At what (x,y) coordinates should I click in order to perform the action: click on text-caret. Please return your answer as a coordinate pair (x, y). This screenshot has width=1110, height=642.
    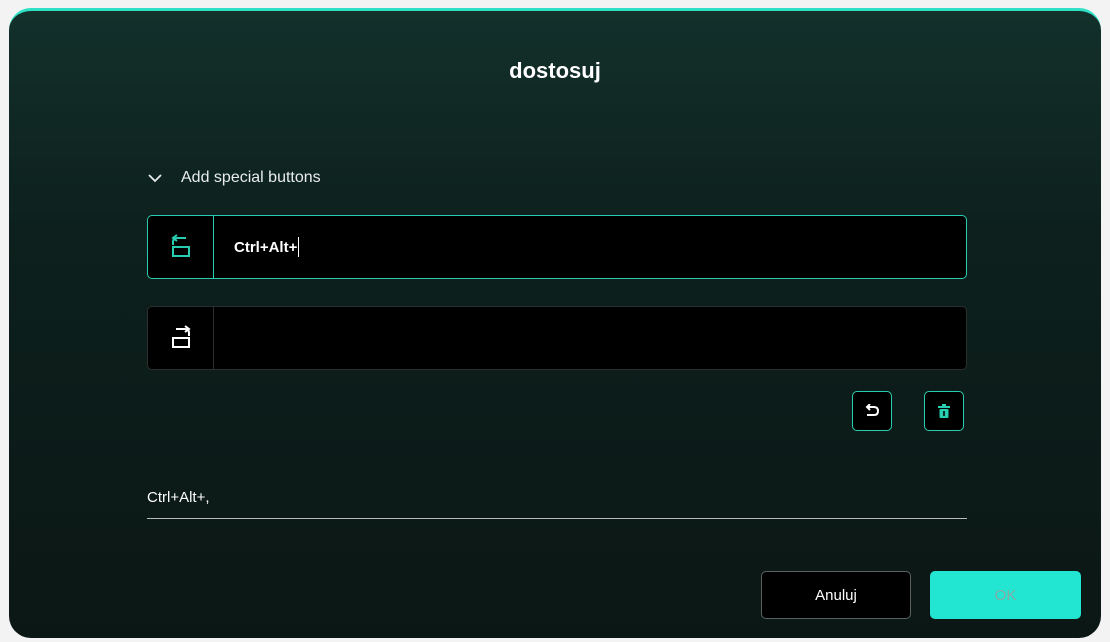
    Looking at the image, I should click on (299, 247).